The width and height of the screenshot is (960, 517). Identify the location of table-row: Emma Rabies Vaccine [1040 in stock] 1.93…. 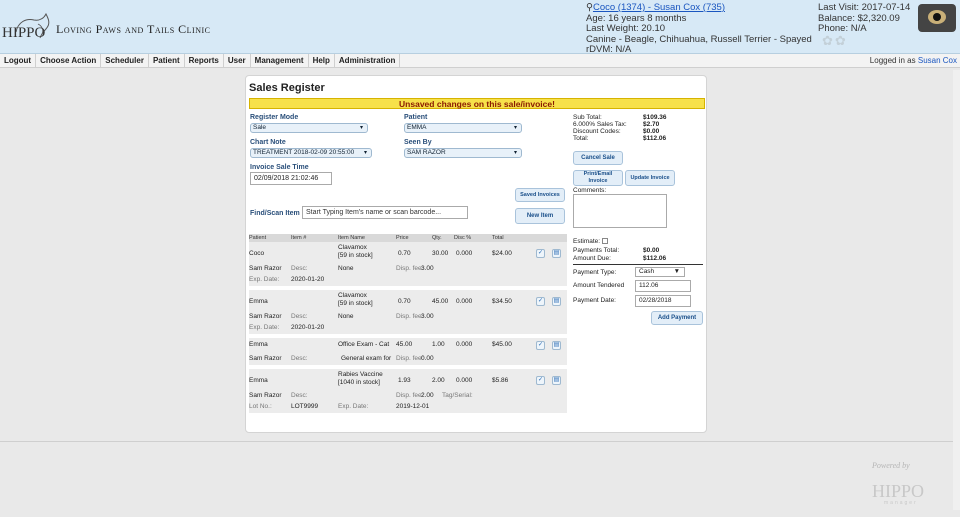
(408, 391).